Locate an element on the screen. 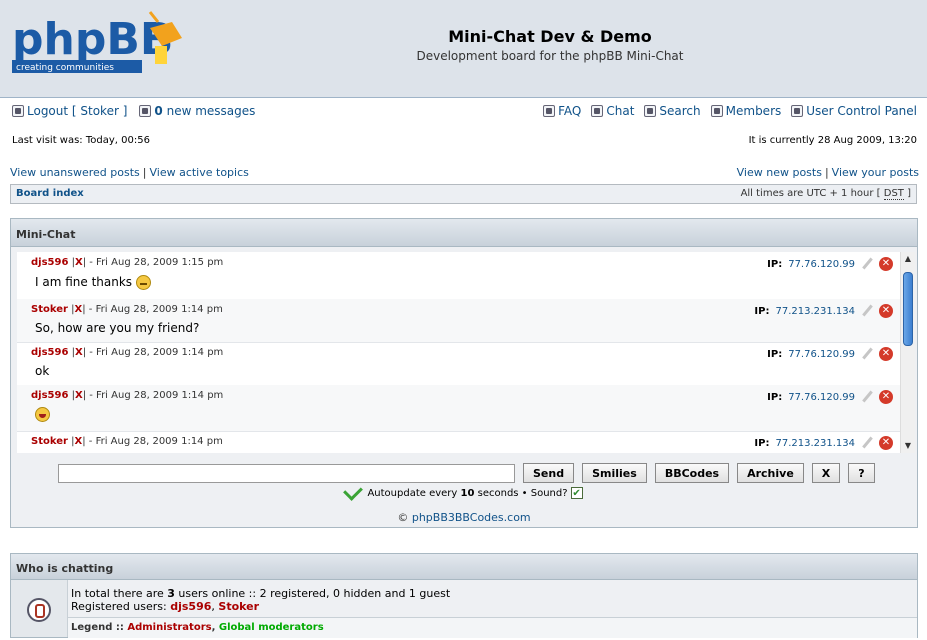 Image resolution: width=927 pixels, height=640 pixels. message-text: So, how are you my friend? is located at coordinates (117, 328).